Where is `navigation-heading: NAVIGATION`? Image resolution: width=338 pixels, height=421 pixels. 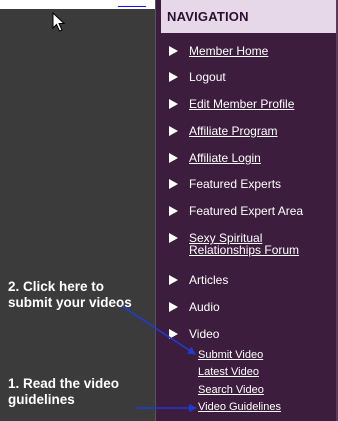 navigation-heading: NAVIGATION is located at coordinates (208, 16).